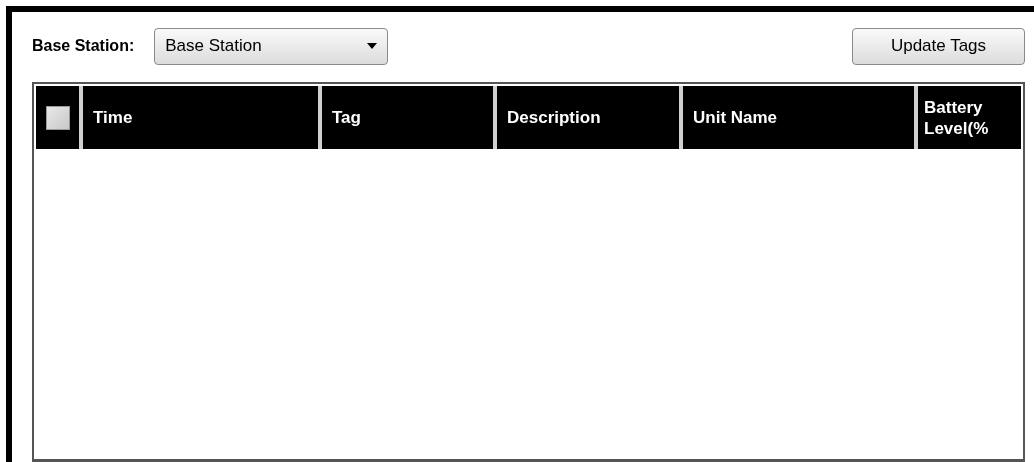  What do you see at coordinates (969, 117) in the screenshot?
I see `column-header: Battery Level(%` at bounding box center [969, 117].